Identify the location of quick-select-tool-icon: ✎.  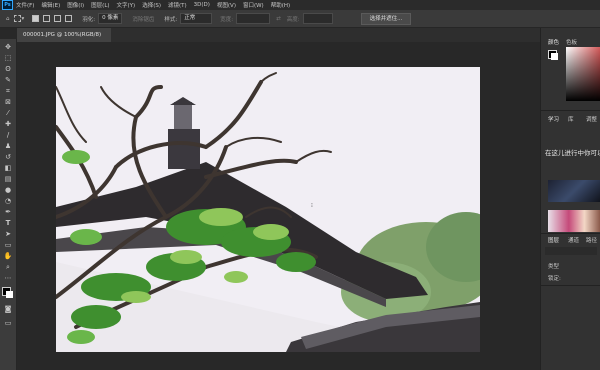
(8, 80).